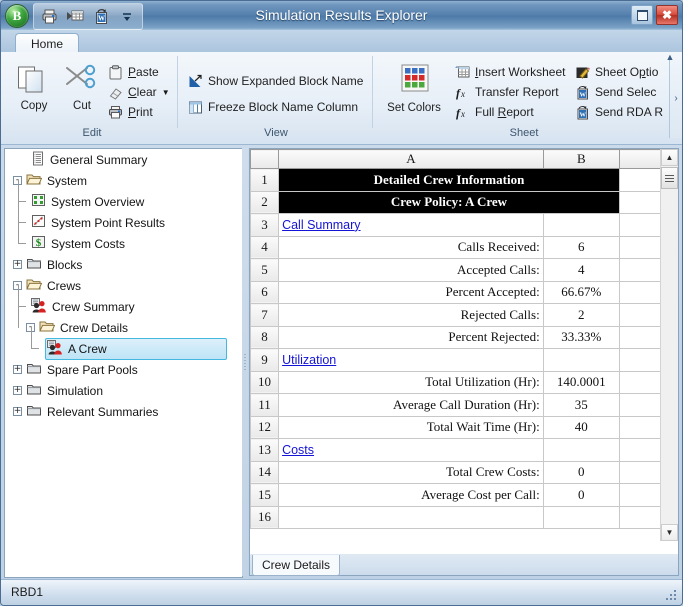 This screenshot has width=683, height=606. Describe the element at coordinates (265, 472) in the screenshot. I see `row-header: 14` at that location.